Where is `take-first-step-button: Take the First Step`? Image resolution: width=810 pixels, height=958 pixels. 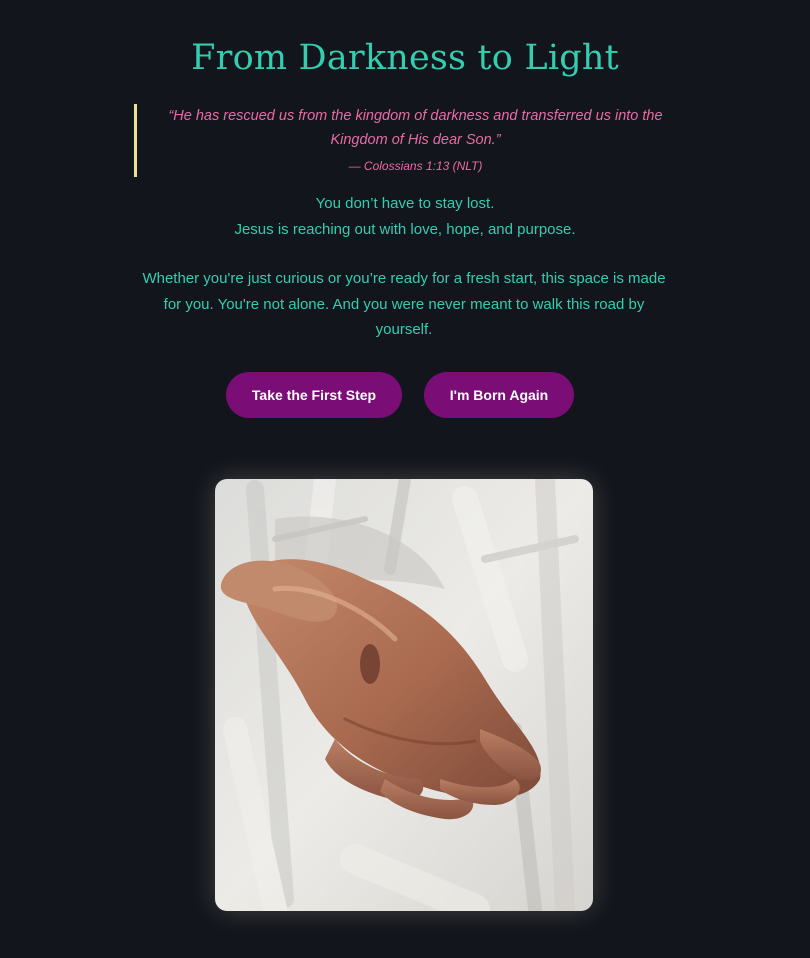 take-first-step-button: Take the First Step is located at coordinates (314, 395).